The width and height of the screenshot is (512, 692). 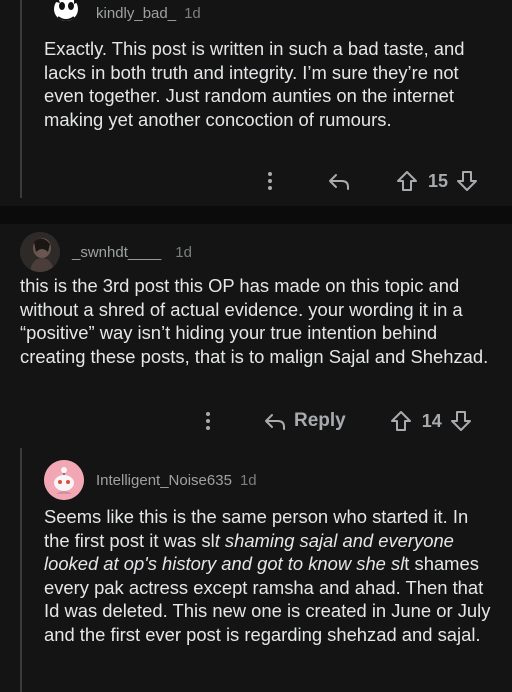 I want to click on username: _swnhdt____, so click(x=116, y=252).